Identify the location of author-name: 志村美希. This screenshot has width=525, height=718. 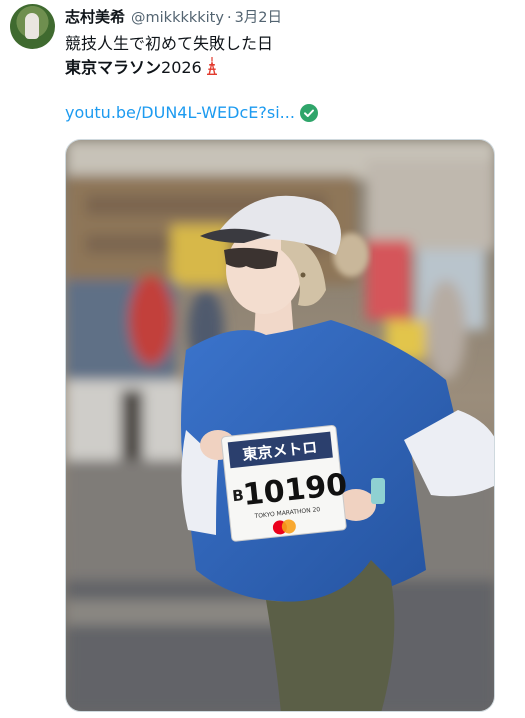
(95, 16).